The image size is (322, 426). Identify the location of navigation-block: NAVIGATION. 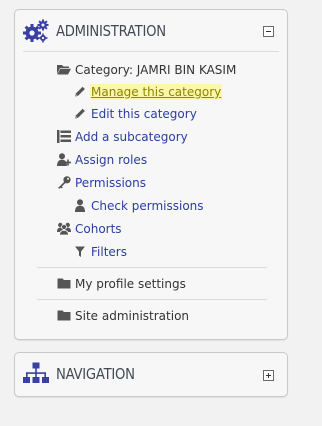
(151, 374).